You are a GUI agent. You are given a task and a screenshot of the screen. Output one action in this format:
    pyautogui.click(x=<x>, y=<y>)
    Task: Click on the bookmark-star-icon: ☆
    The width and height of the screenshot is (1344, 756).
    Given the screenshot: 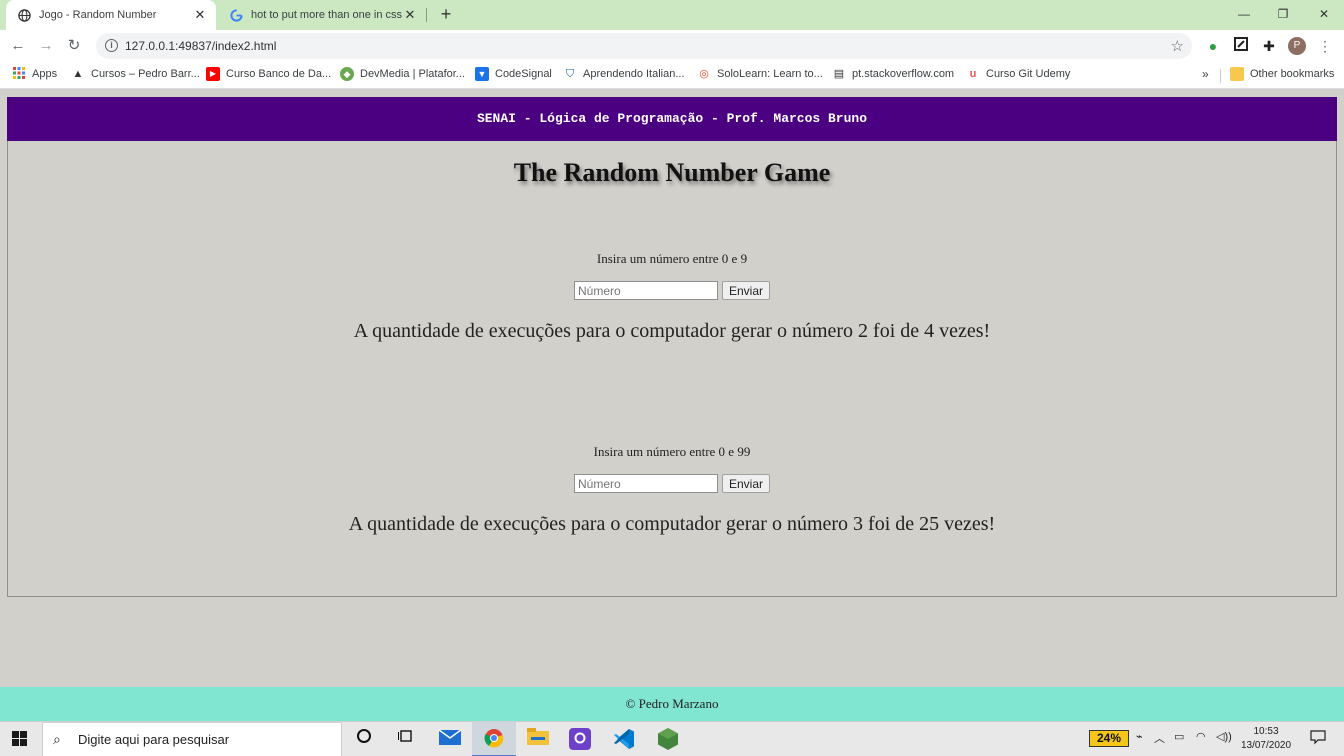 What is the action you would take?
    pyautogui.click(x=1177, y=46)
    